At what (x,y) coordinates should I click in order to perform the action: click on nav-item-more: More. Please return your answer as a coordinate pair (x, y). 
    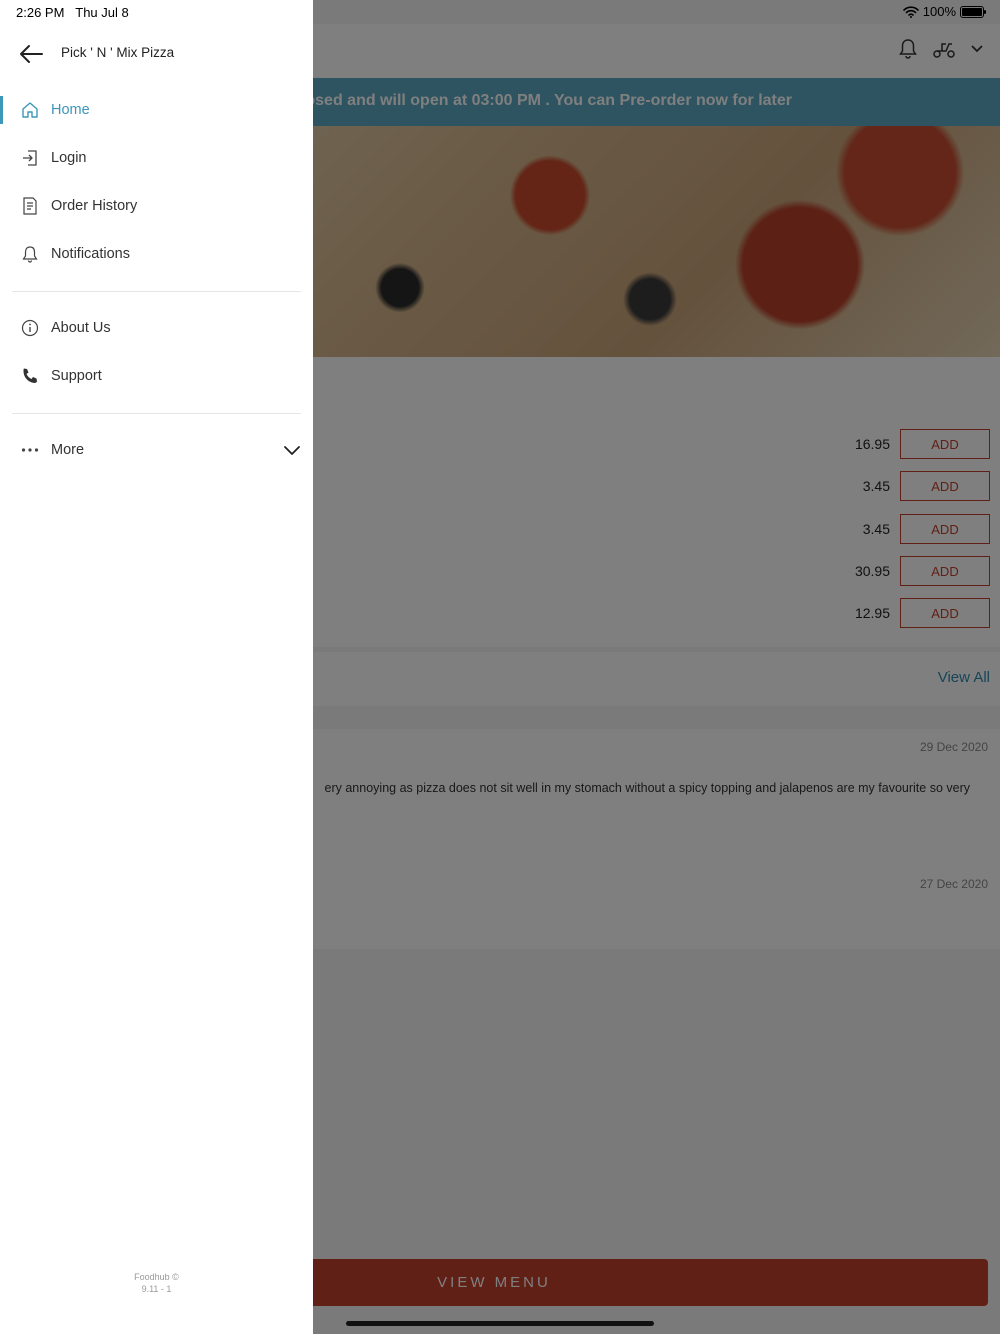
    Looking at the image, I should click on (156, 450).